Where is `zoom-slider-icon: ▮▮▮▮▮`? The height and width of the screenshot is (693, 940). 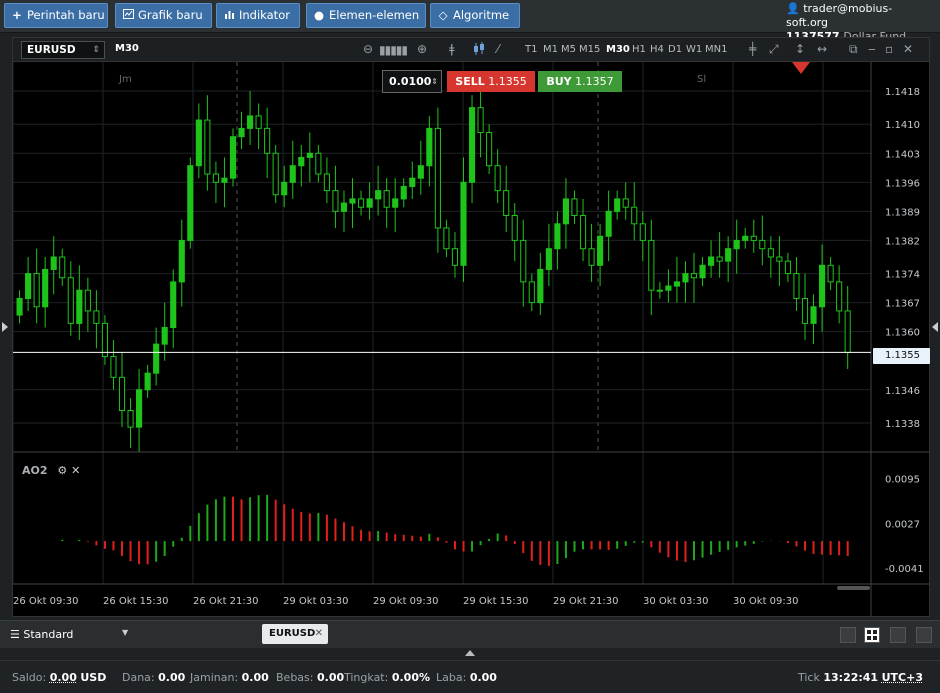
zoom-slider-icon: ▮▮▮▮▮ is located at coordinates (393, 50).